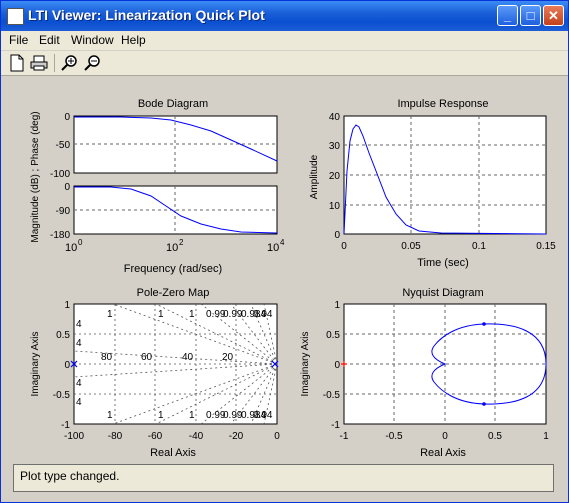  What do you see at coordinates (17, 63) in the screenshot?
I see `new-file-icon` at bounding box center [17, 63].